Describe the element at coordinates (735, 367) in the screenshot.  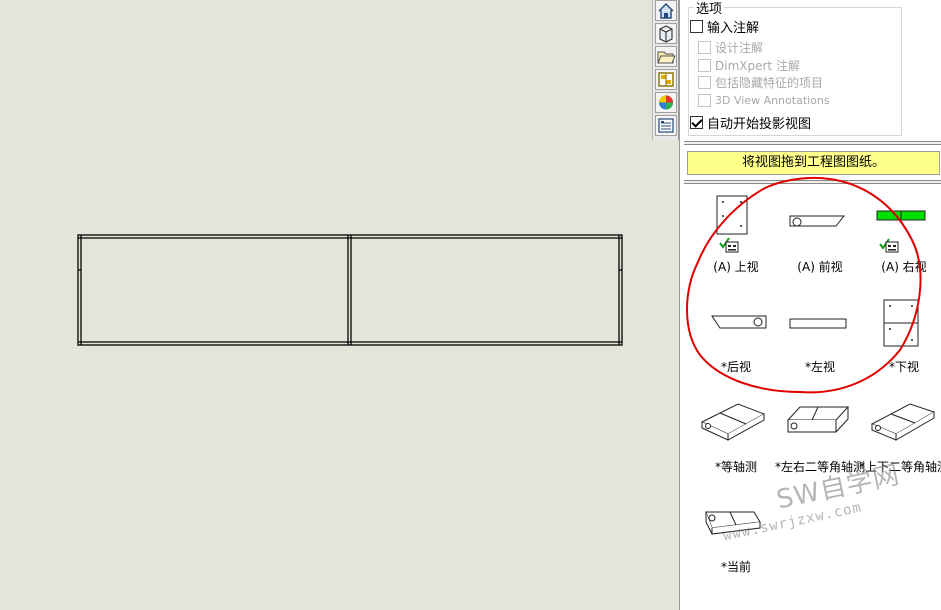
I see `view-back-label: *后视` at that location.